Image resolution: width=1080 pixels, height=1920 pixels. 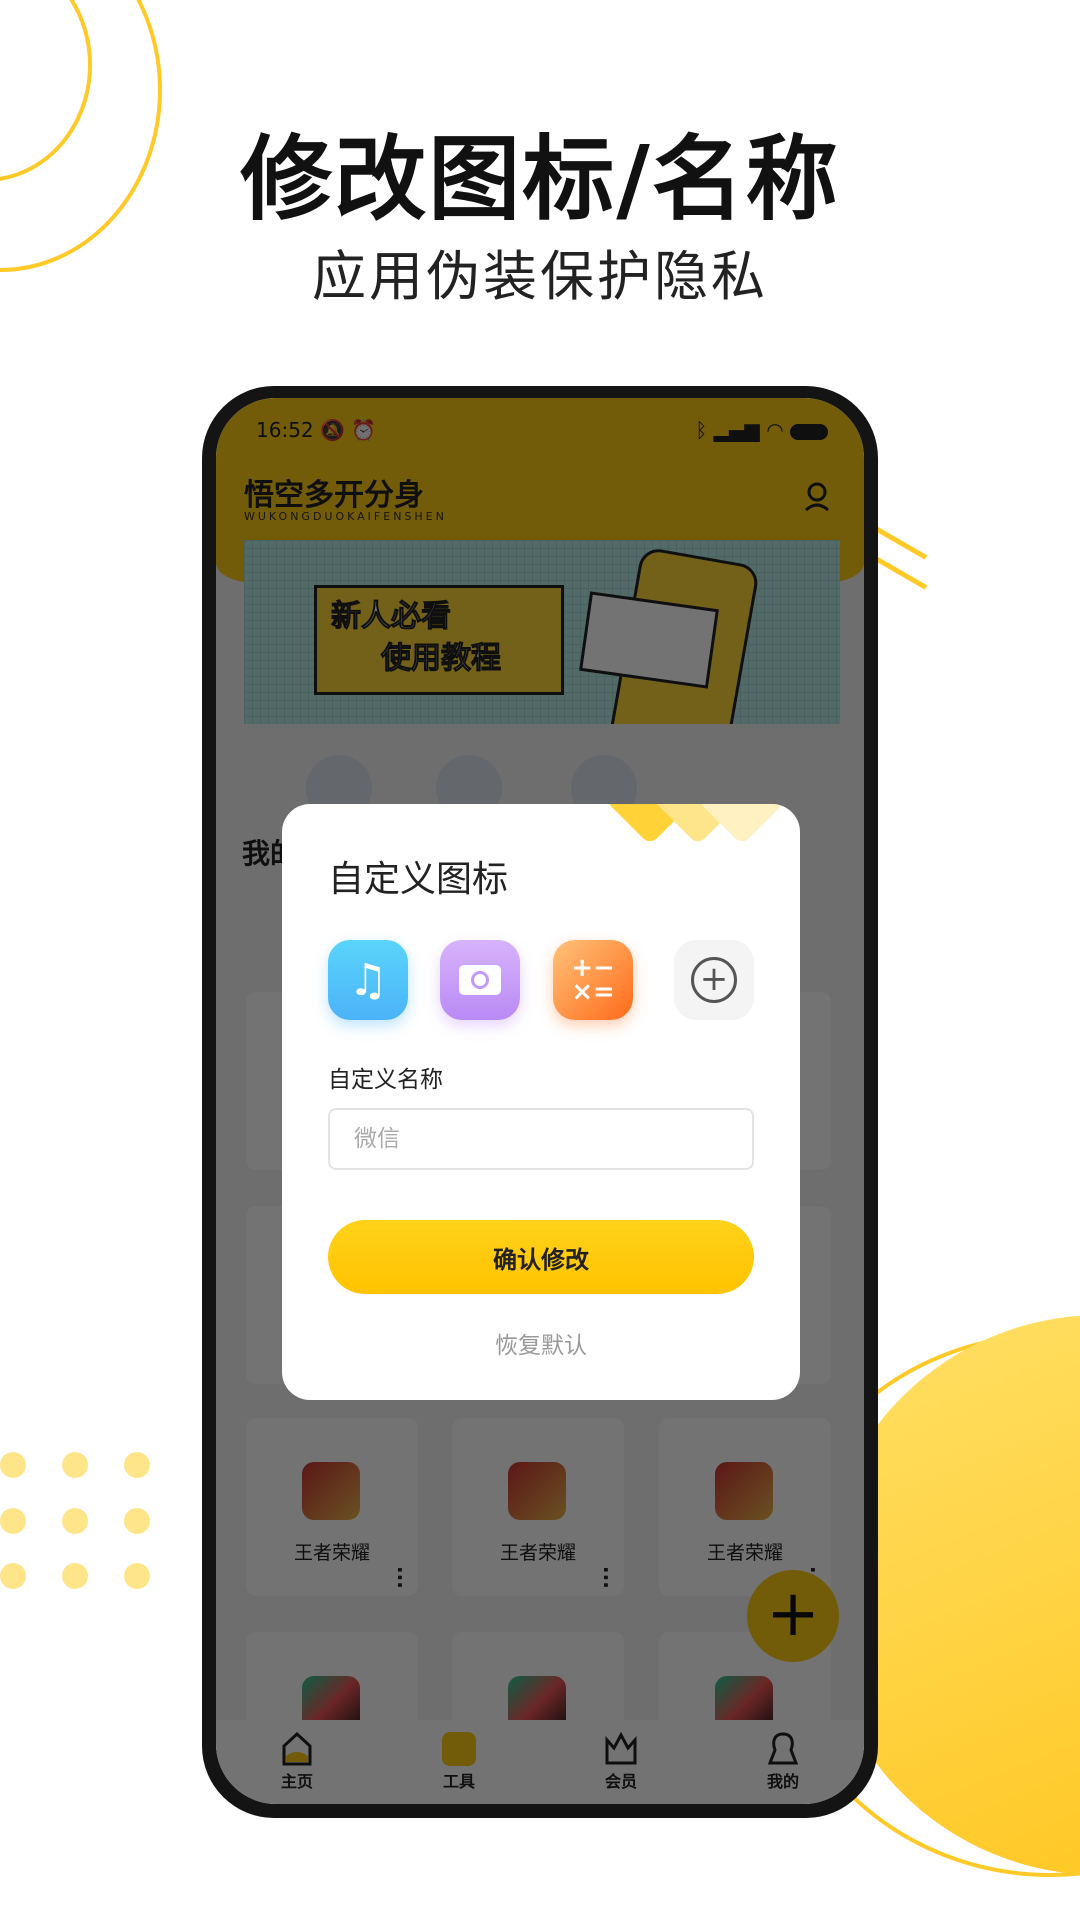 I want to click on bottom-nav: 主页 工具 会员 我的, so click(x=540, y=1762).